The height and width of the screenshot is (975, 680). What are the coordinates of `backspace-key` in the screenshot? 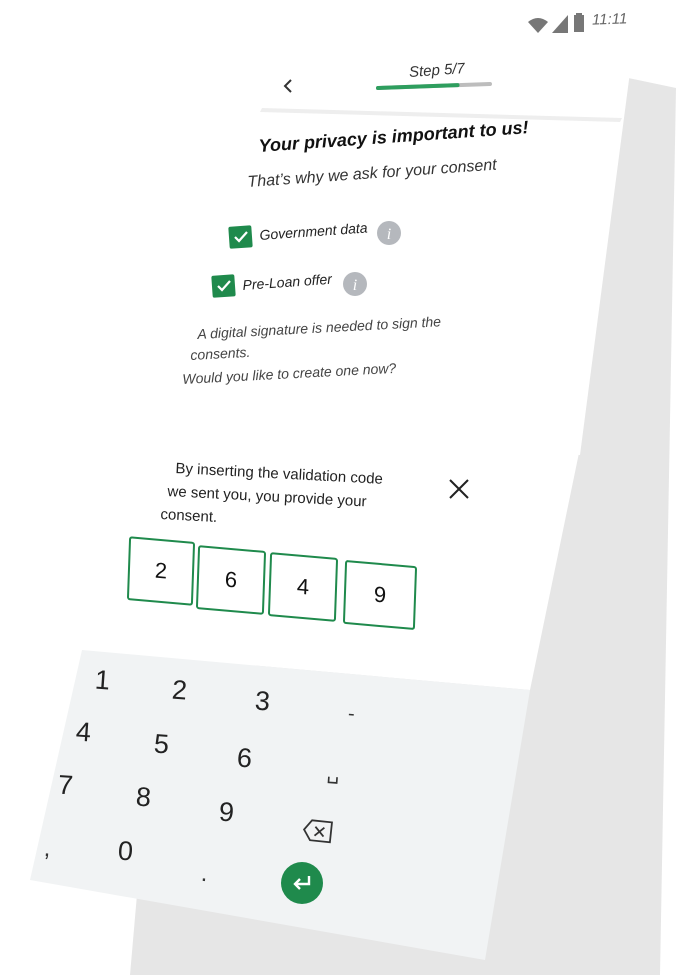 It's located at (318, 831).